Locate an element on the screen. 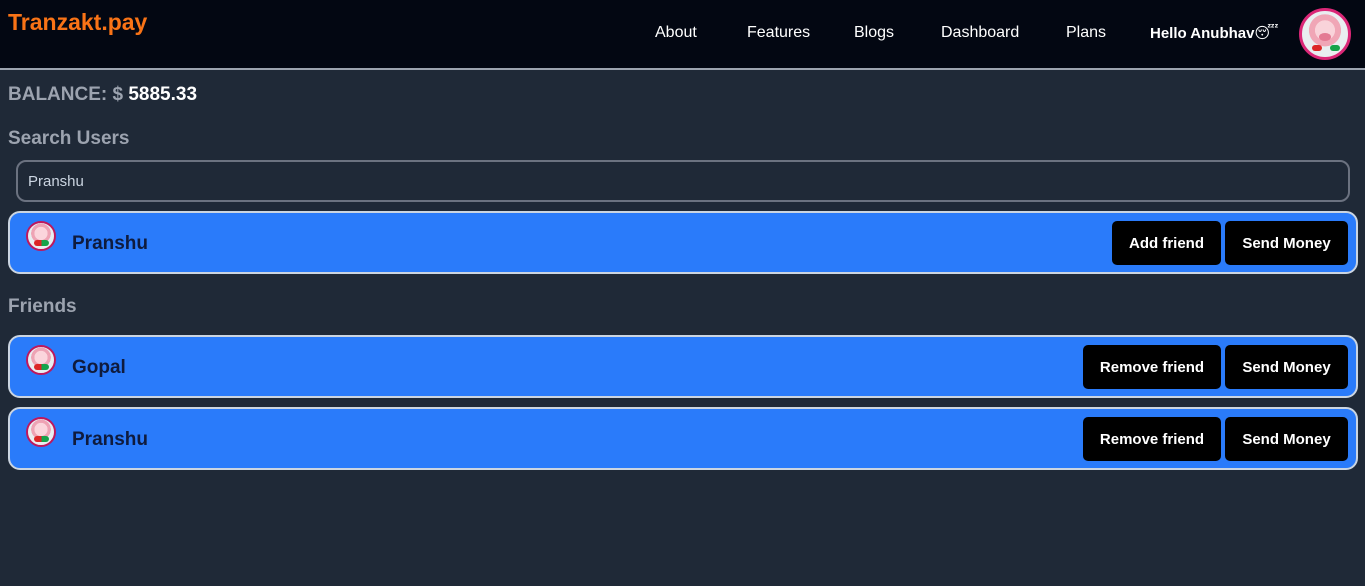 This screenshot has height=586, width=1365. user-name: Pranshu is located at coordinates (110, 243).